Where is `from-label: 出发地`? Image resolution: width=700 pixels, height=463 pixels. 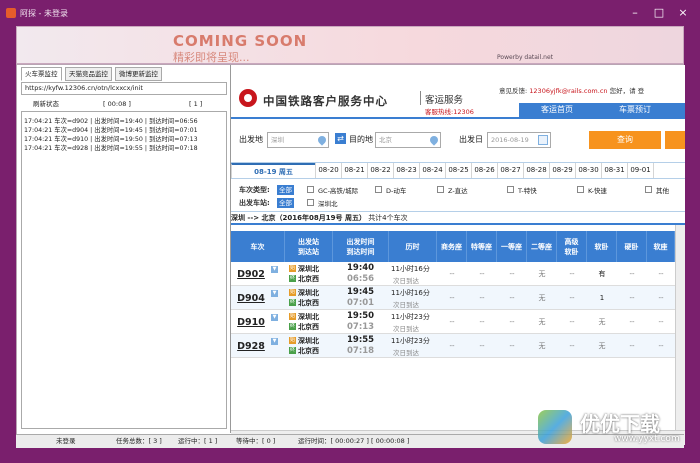 from-label: 出发地 is located at coordinates (251, 139).